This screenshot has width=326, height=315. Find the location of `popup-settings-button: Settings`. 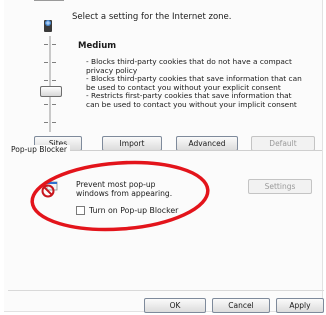

popup-settings-button: Settings is located at coordinates (280, 186).